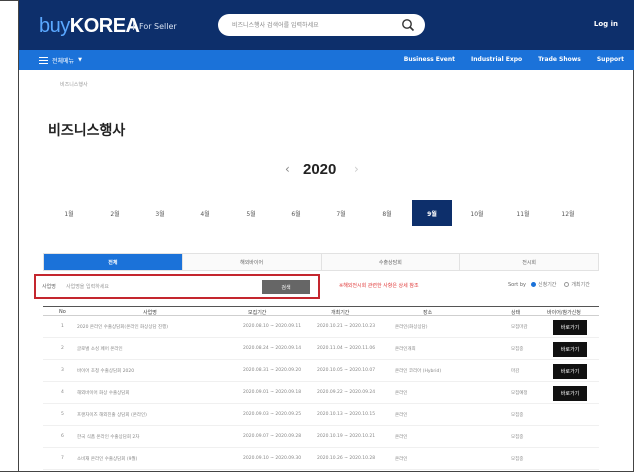 The image size is (634, 472). What do you see at coordinates (112, 415) in the screenshot?
I see `row-title: 프랜차이즈 해외진출 상담회 (온라인)` at bounding box center [112, 415].